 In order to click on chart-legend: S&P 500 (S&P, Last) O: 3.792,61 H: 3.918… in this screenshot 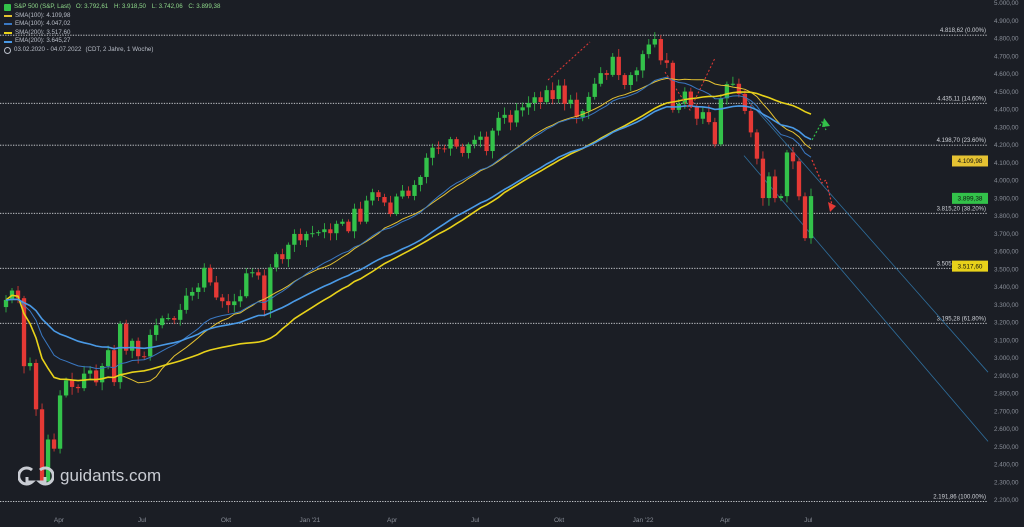, I will do `click(114, 29)`.